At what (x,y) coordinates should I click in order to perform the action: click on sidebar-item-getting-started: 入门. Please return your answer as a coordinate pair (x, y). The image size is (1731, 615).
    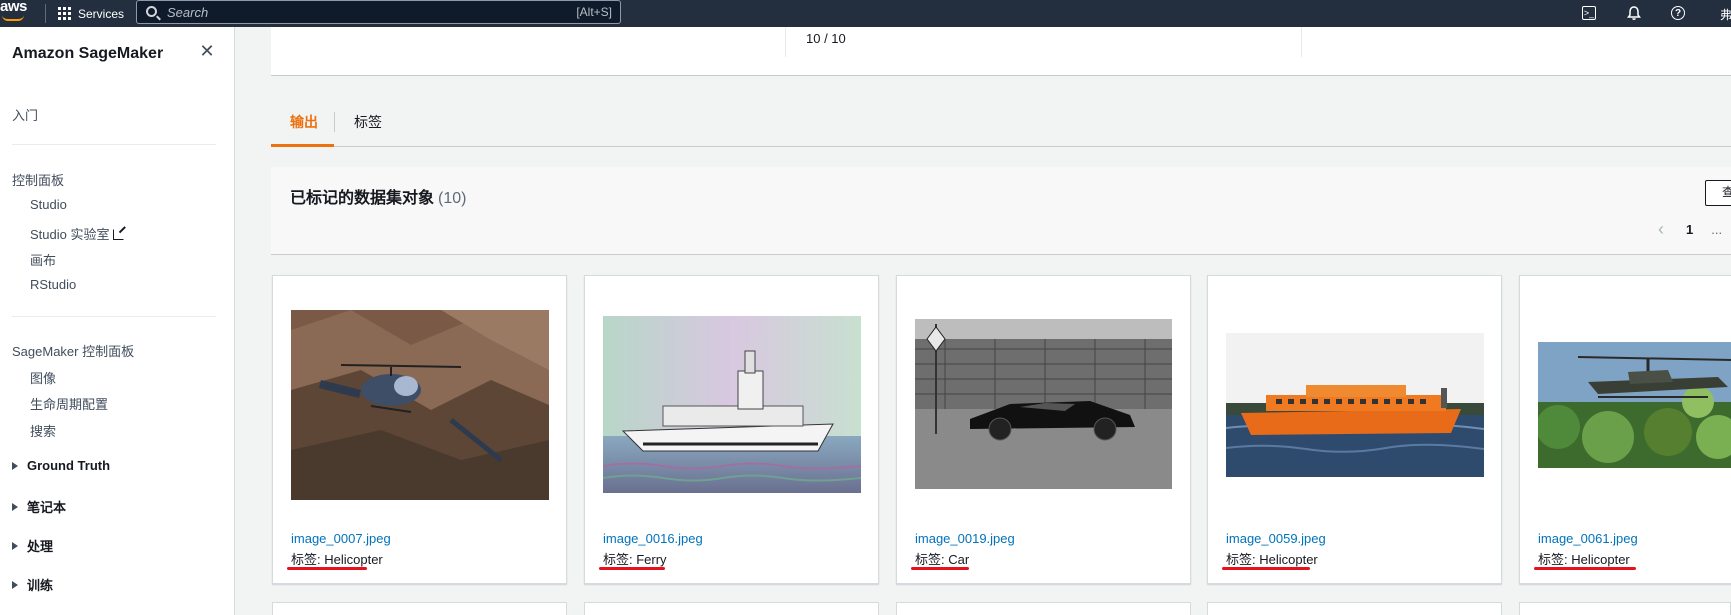
    Looking at the image, I should click on (25, 114).